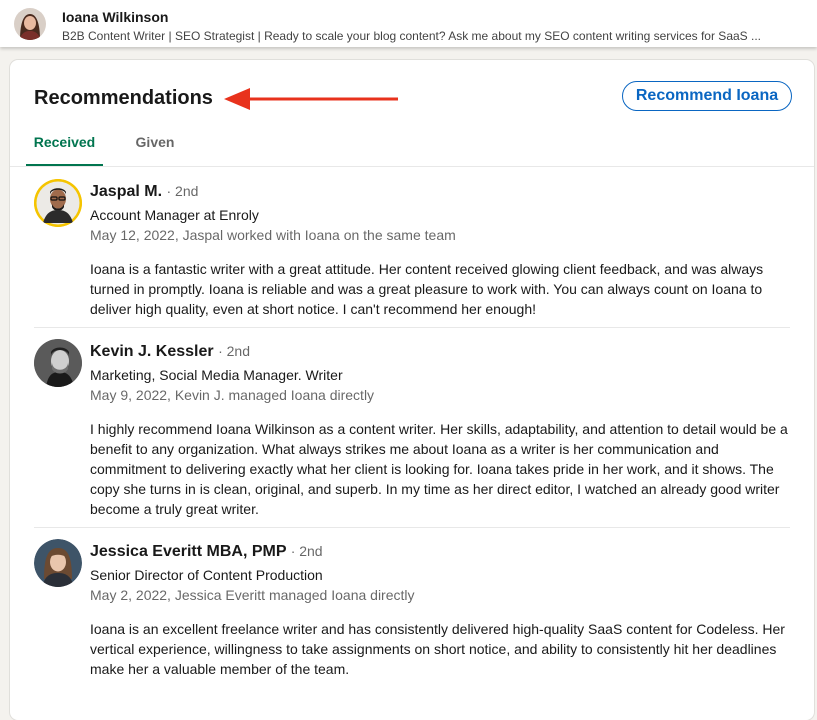 The image size is (817, 720). What do you see at coordinates (216, 375) in the screenshot?
I see `recommender-title: Marketing, Social Media Manager. Writer` at bounding box center [216, 375].